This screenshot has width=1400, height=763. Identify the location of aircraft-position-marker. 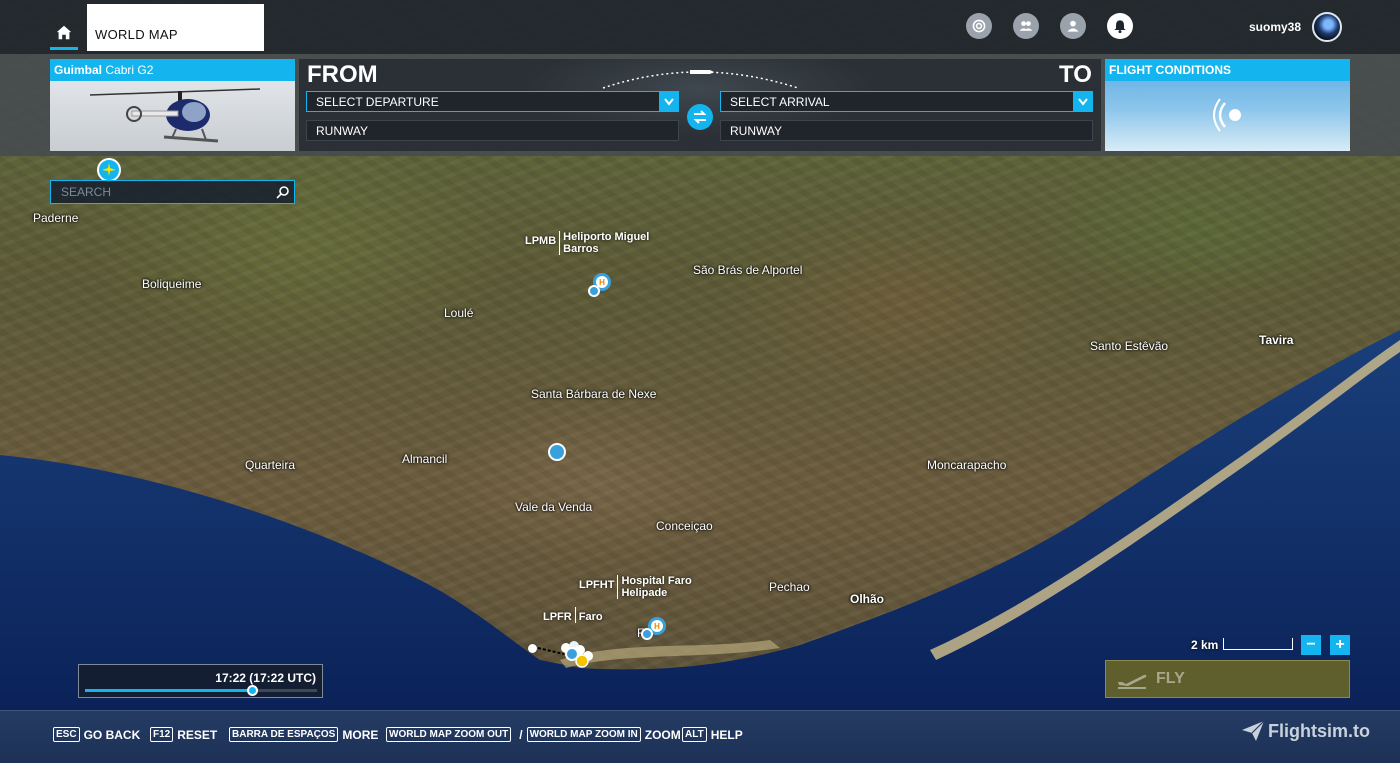
(109, 170).